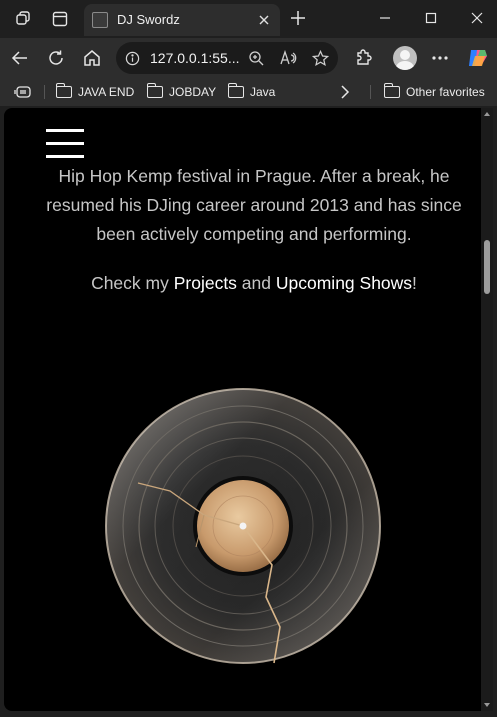 This screenshot has width=497, height=717. What do you see at coordinates (487, 267) in the screenshot?
I see `scroll-thumb` at bounding box center [487, 267].